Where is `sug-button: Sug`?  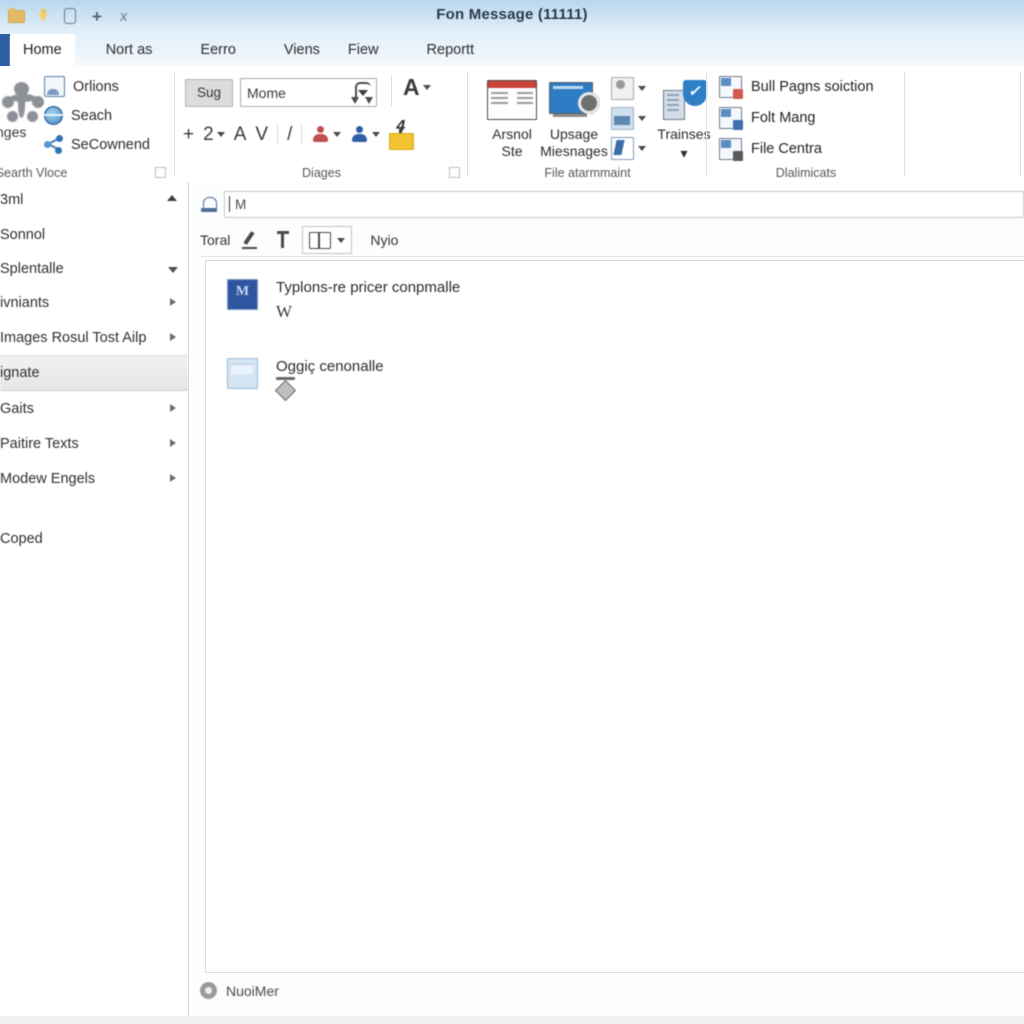 sug-button: Sug is located at coordinates (209, 92).